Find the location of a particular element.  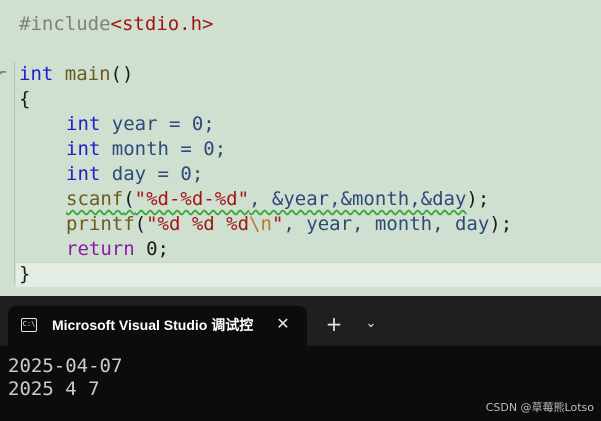

new-tab-button: + is located at coordinates (334, 324).